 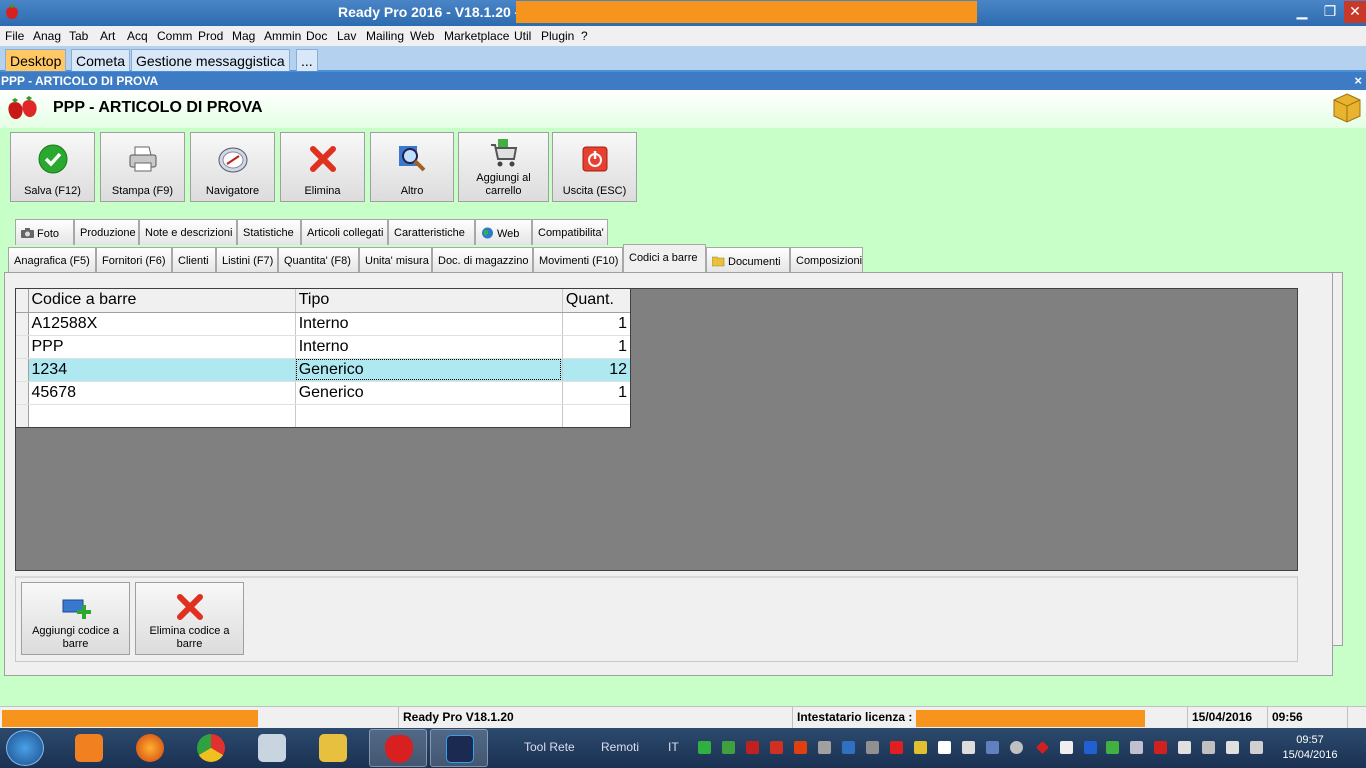 I want to click on taskbar-photoshop, so click(x=459, y=748).